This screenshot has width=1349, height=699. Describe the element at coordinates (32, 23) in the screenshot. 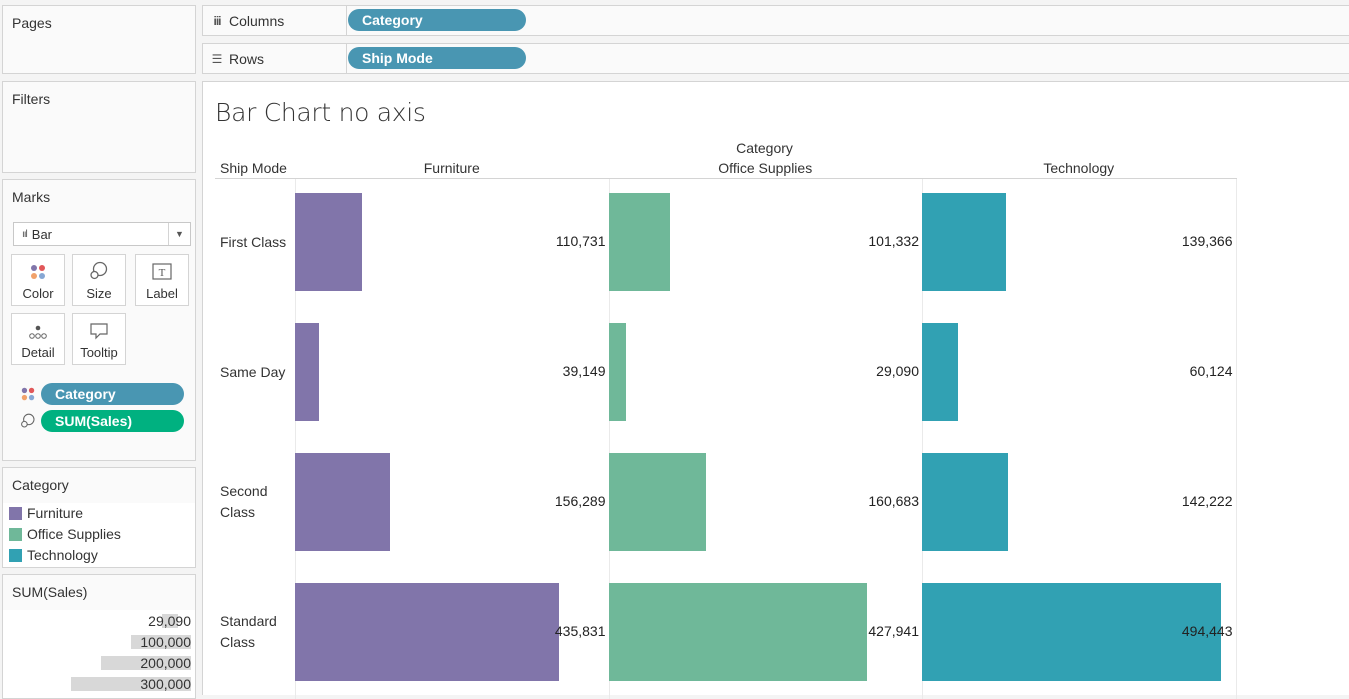

I see `pages-title: Pages` at that location.